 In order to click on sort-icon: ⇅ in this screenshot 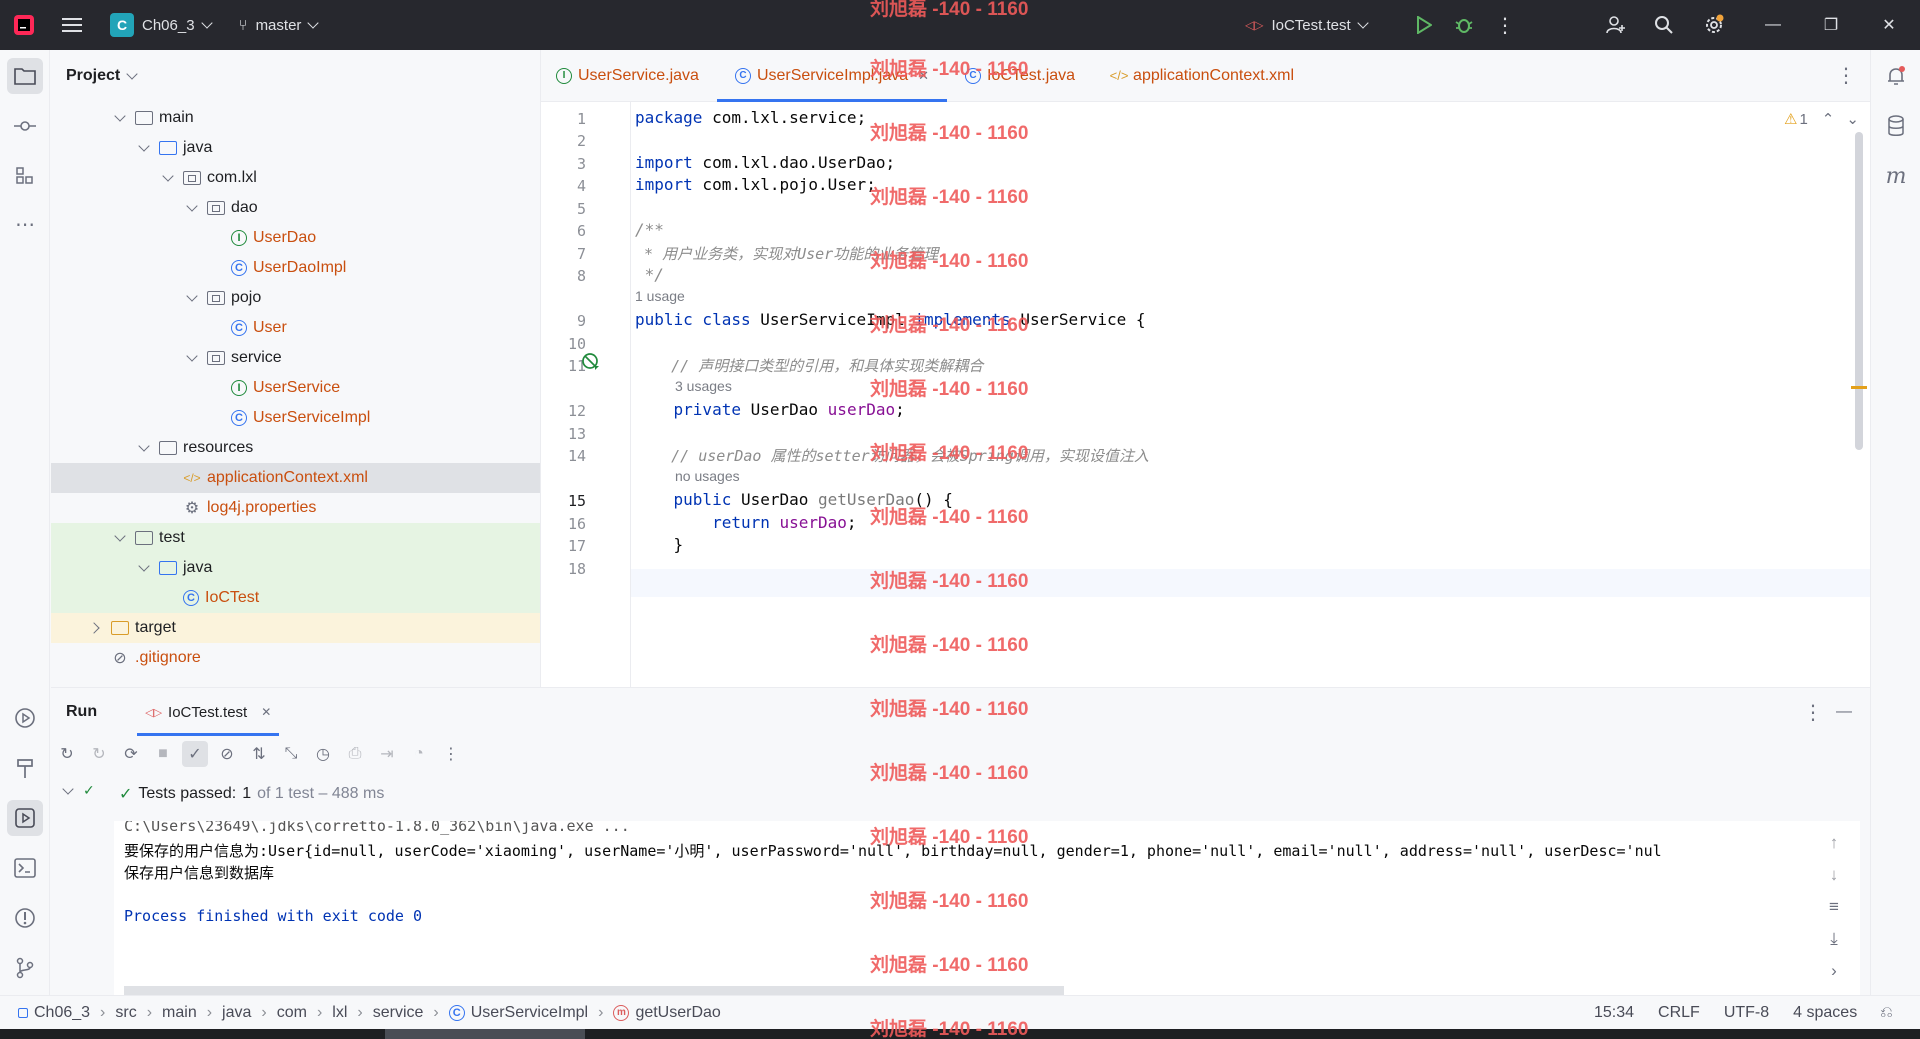, I will do `click(259, 754)`.